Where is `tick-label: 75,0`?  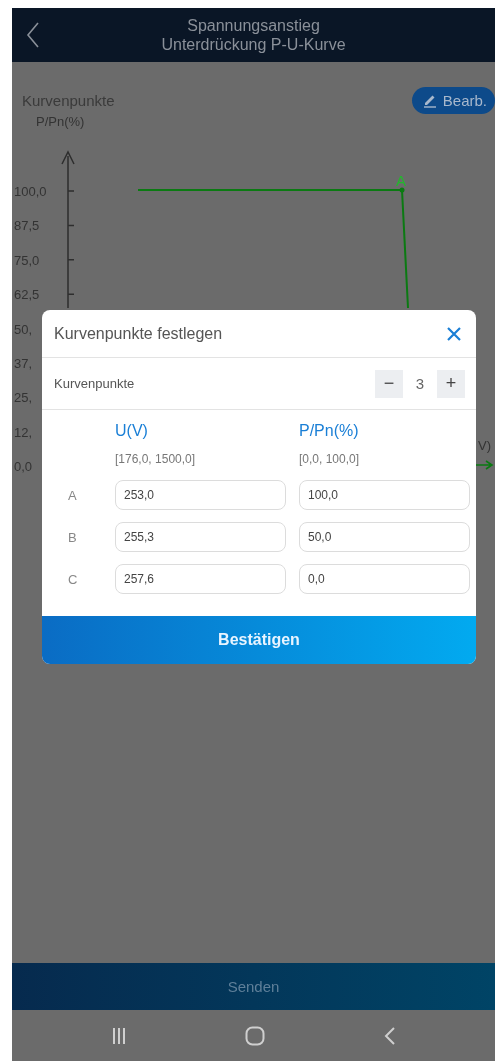 tick-label: 75,0 is located at coordinates (27, 260).